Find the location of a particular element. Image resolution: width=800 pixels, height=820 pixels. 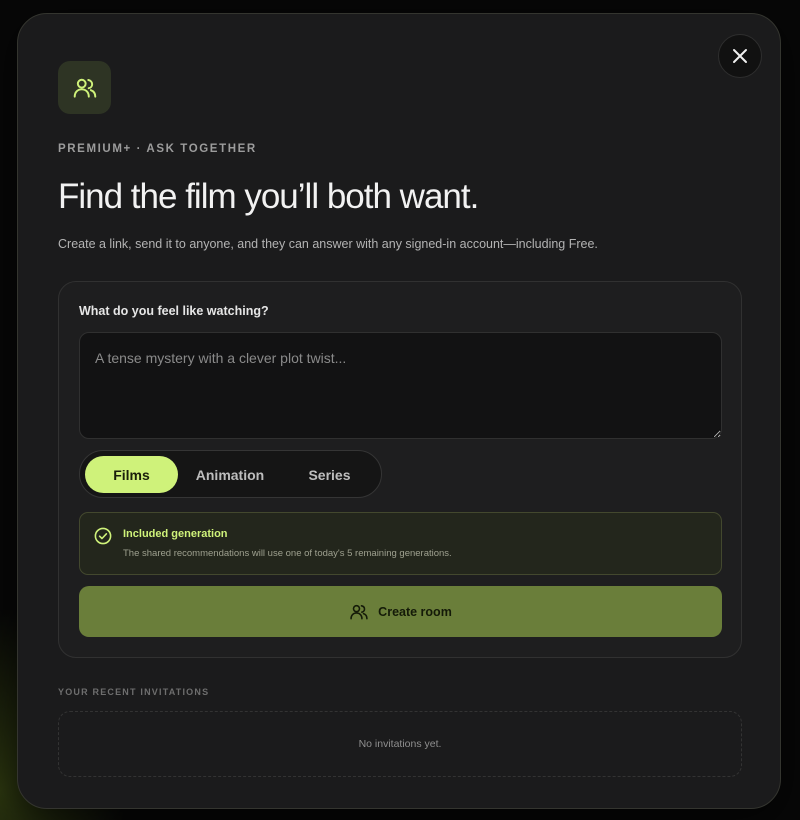

check-circle-icon is located at coordinates (103, 536).